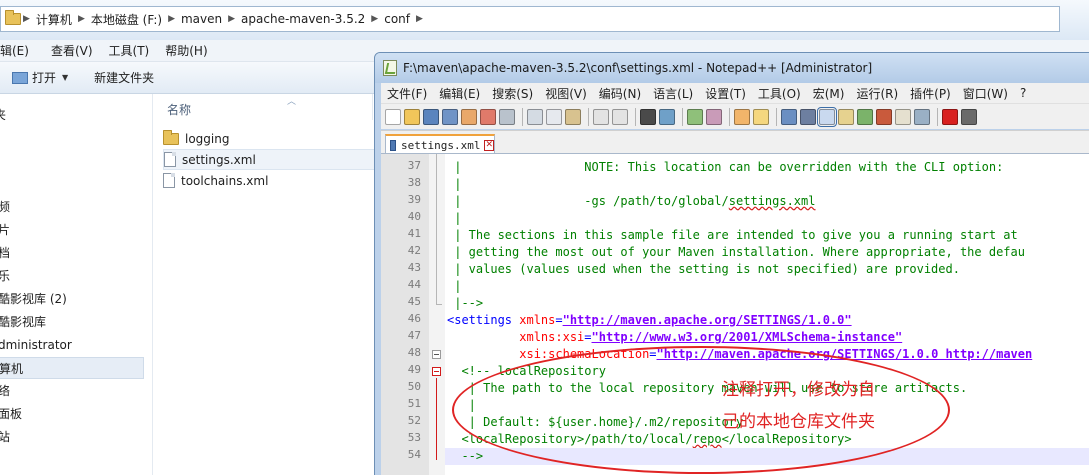  I want to click on menu-tools: 工具(O), so click(779, 93).